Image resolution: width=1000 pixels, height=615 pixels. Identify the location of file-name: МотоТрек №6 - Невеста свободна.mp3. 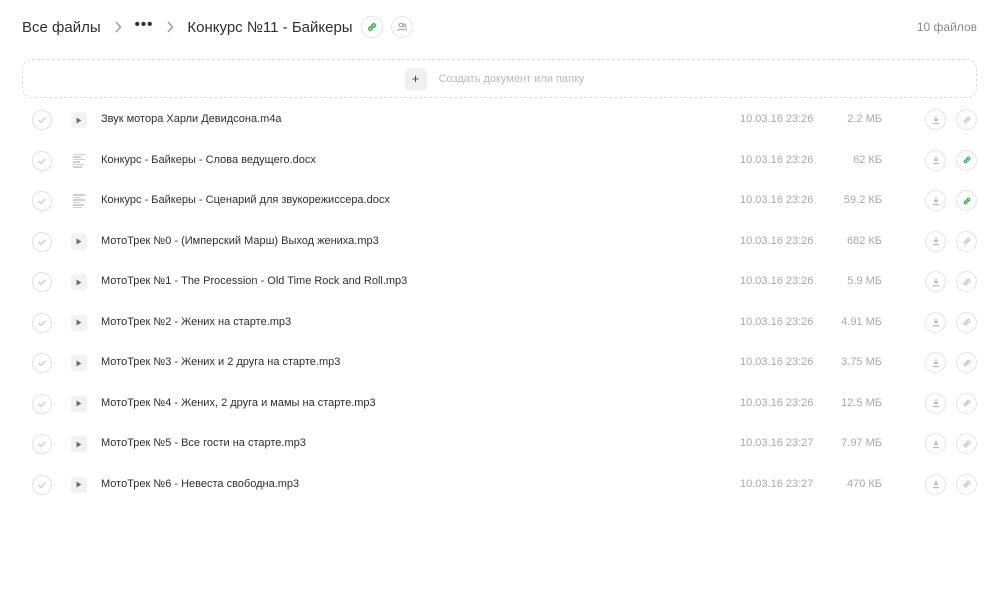
(200, 484).